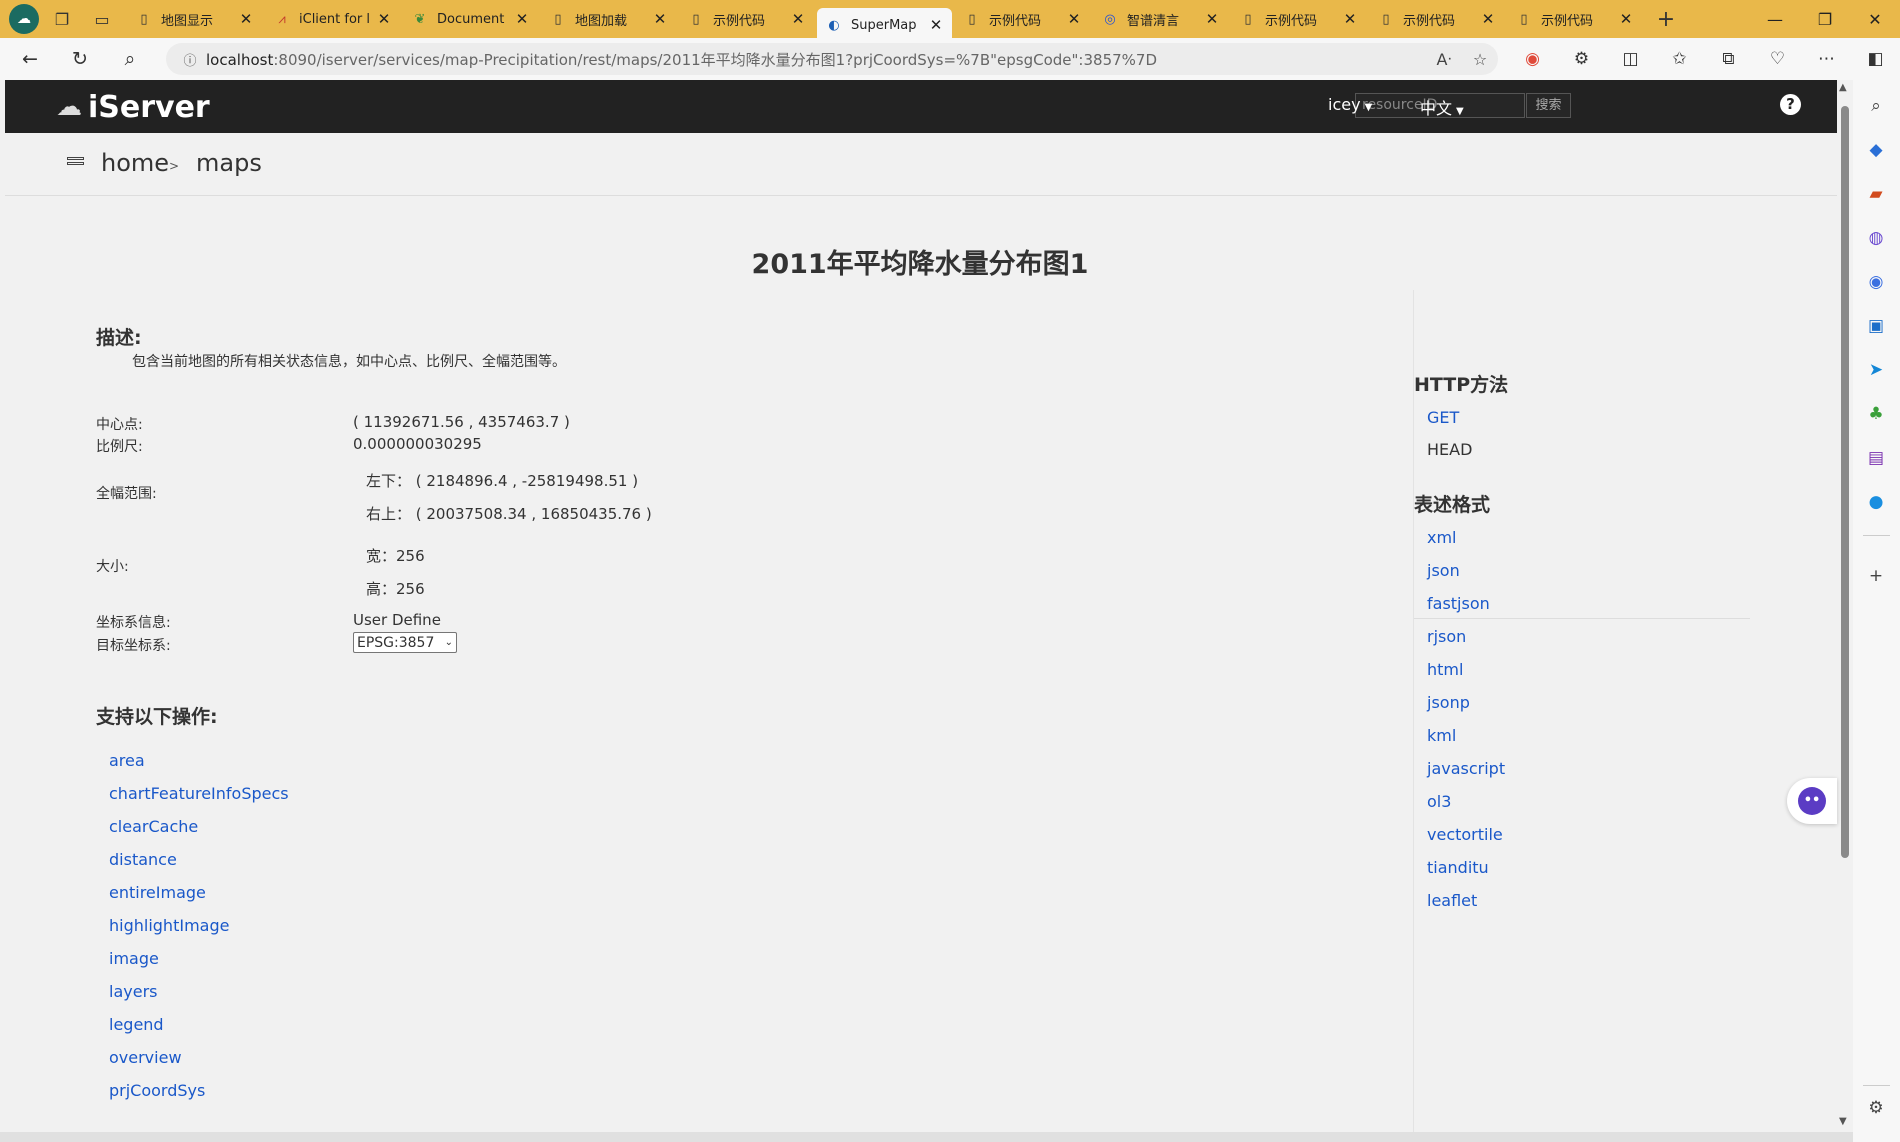 The height and width of the screenshot is (1142, 1900). What do you see at coordinates (1876, 370) in the screenshot?
I see `send-icon: ➤` at bounding box center [1876, 370].